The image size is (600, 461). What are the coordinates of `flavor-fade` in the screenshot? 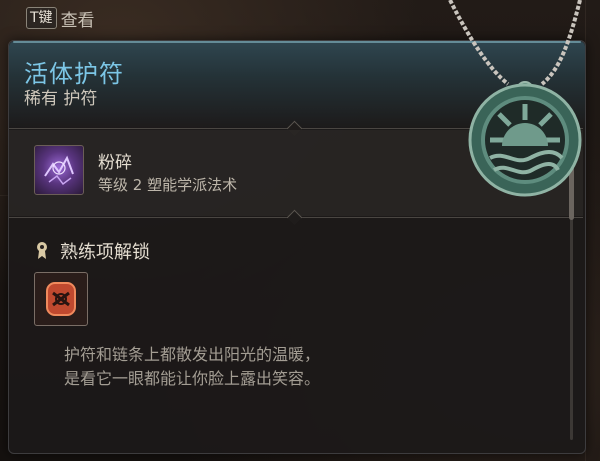 It's located at (390, 370).